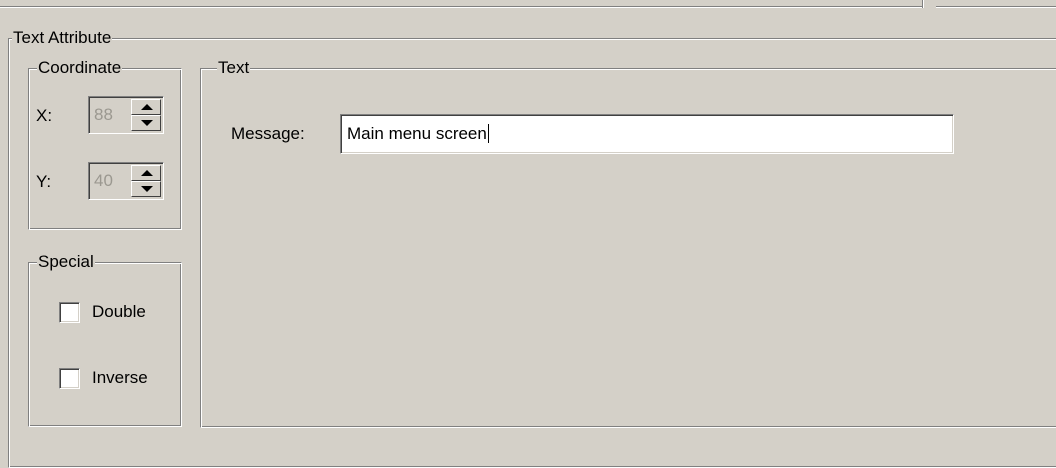 Image resolution: width=1056 pixels, height=468 pixels. Describe the element at coordinates (103, 114) in the screenshot. I see `x-spinner-value: 88` at that location.